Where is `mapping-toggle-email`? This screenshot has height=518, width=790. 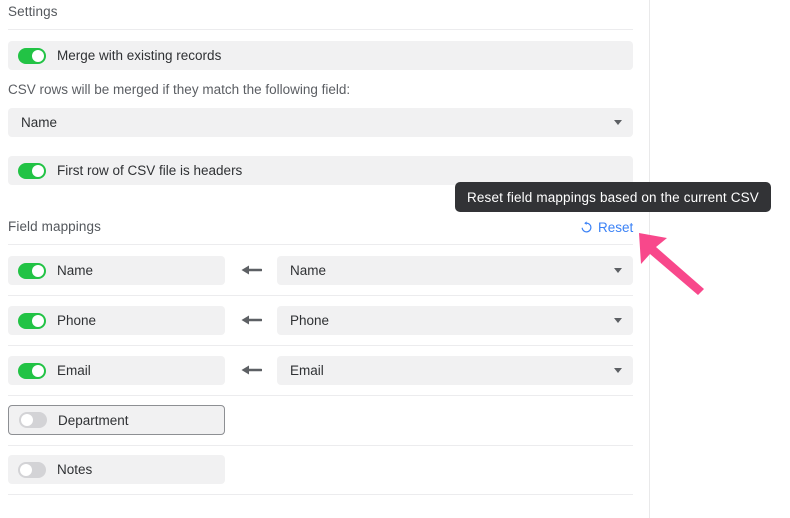 mapping-toggle-email is located at coordinates (32, 370).